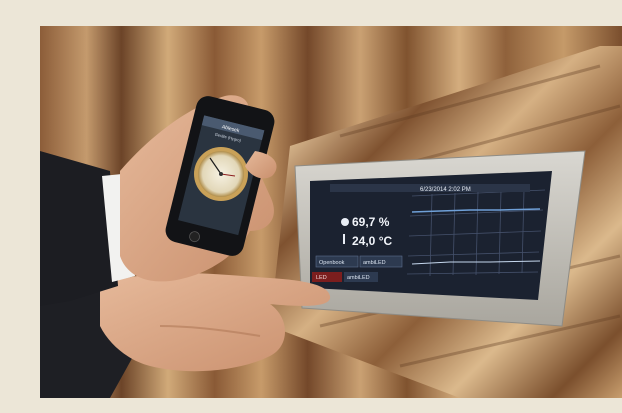 Image resolution: width=622 pixels, height=413 pixels. I want to click on humidity-drop-icon, so click(345, 222).